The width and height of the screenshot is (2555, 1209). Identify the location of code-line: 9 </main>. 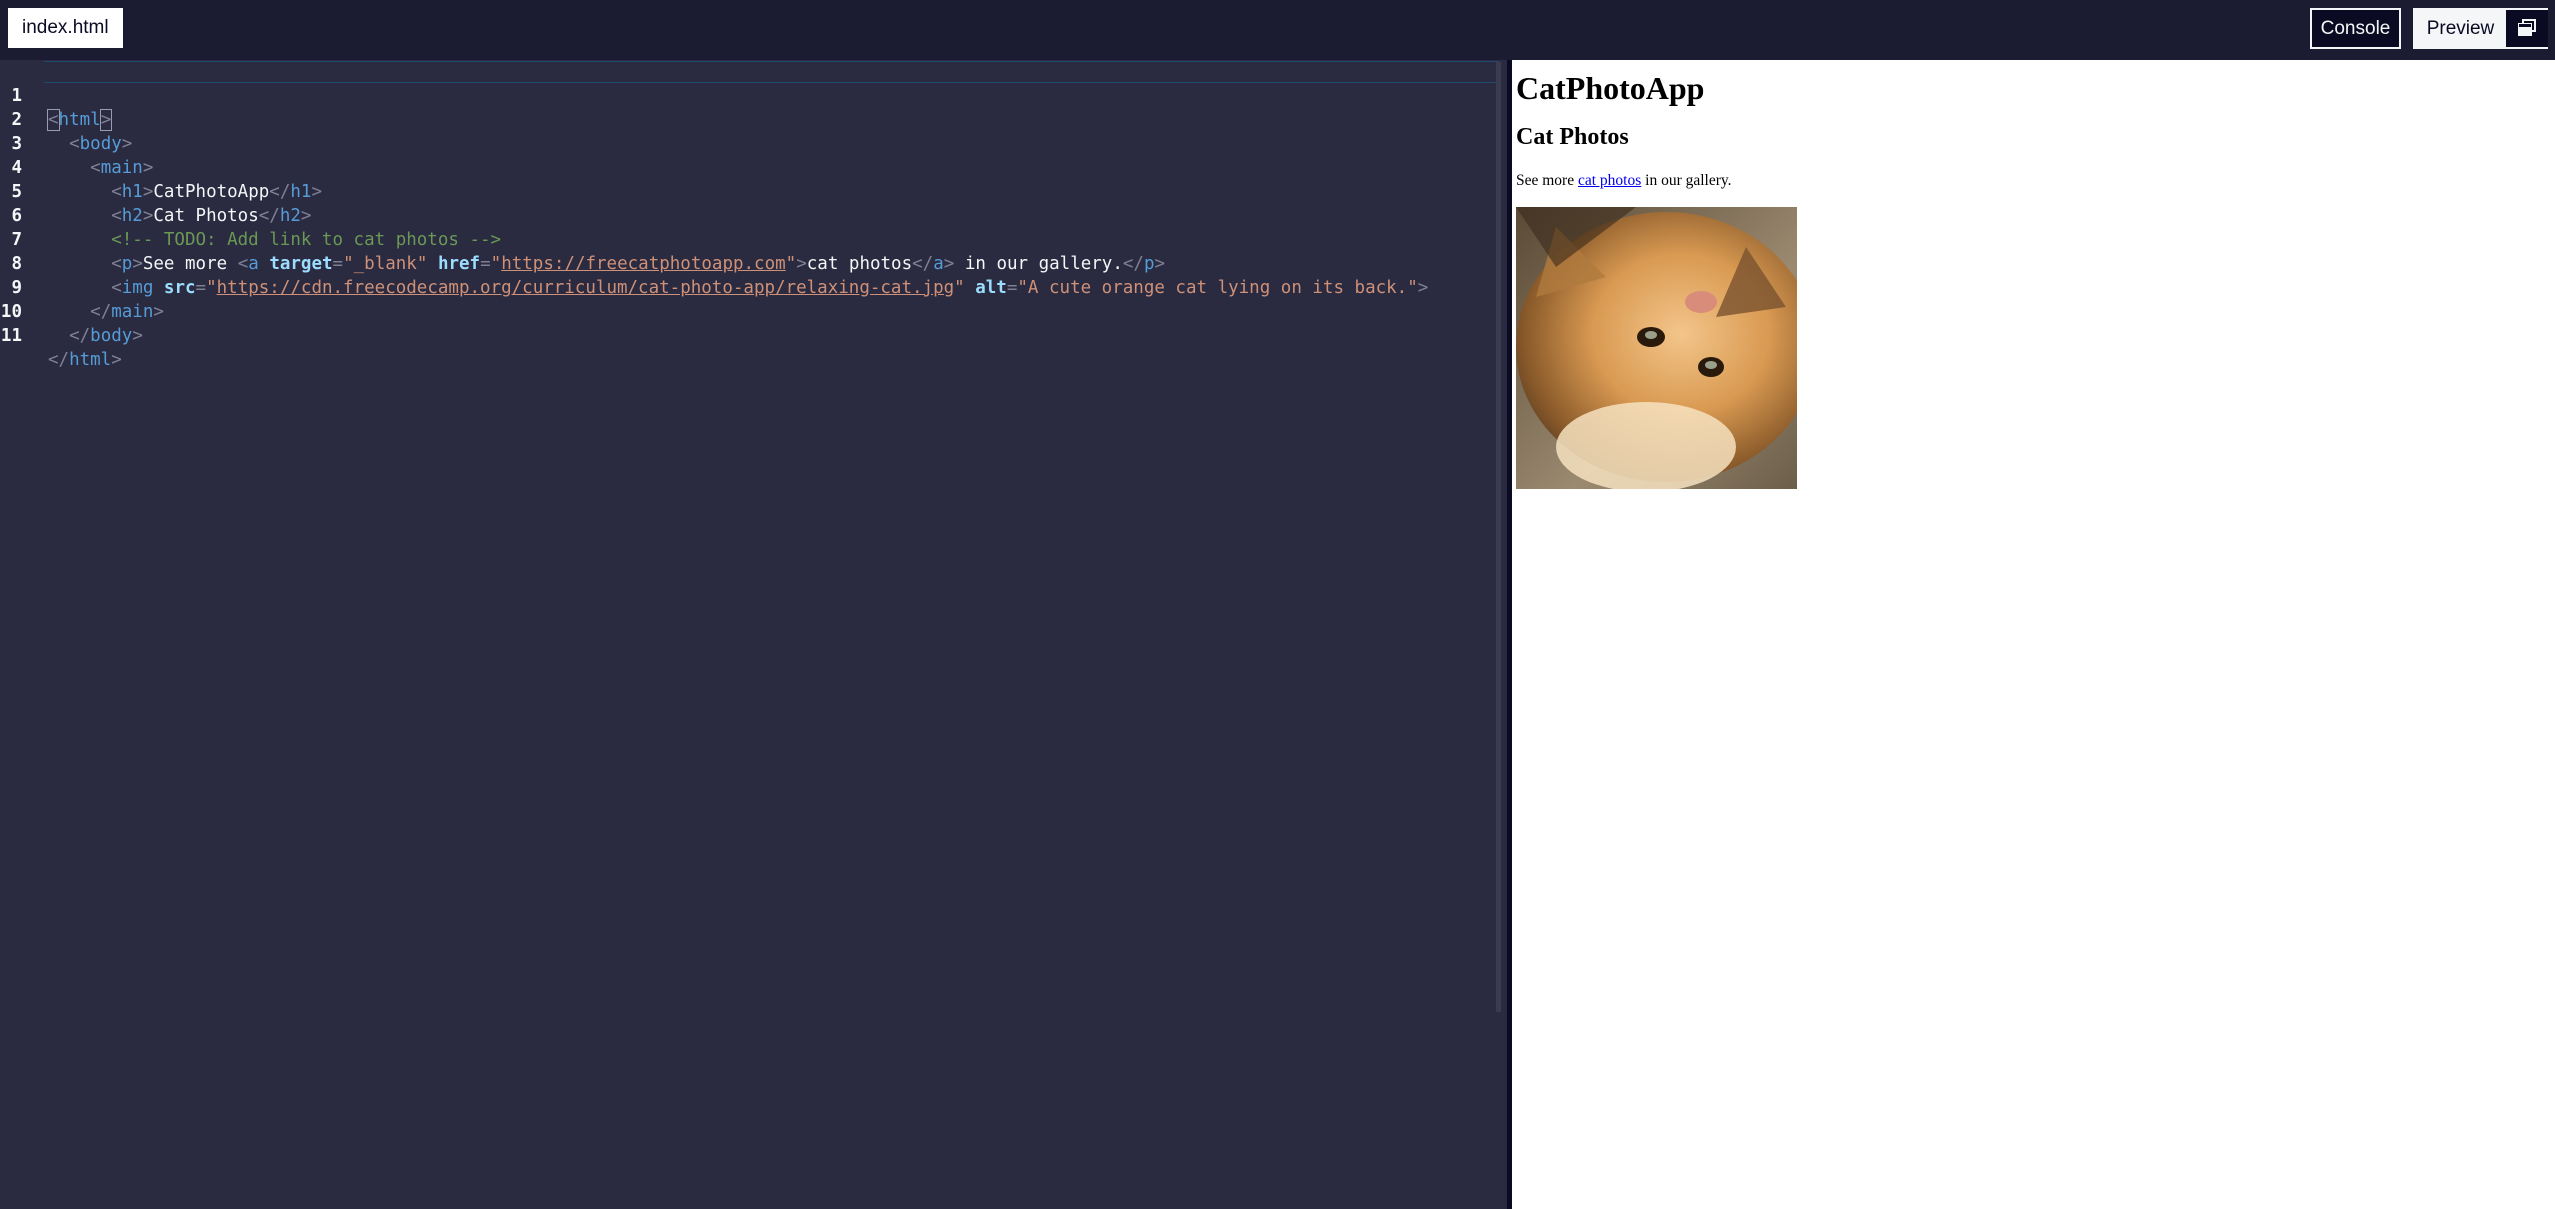
(750, 287).